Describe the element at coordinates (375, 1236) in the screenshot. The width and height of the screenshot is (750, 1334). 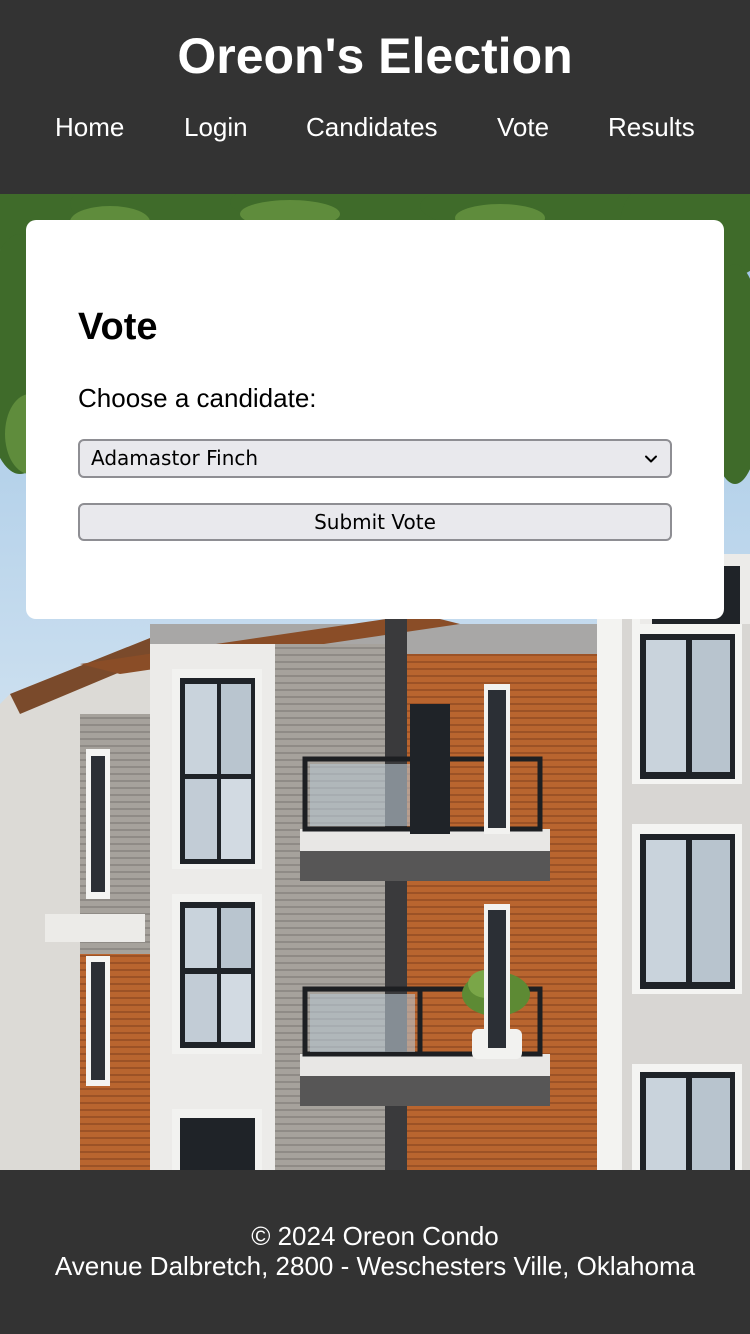
I see `footer-copyright: © 2024 Oreon Condo` at that location.